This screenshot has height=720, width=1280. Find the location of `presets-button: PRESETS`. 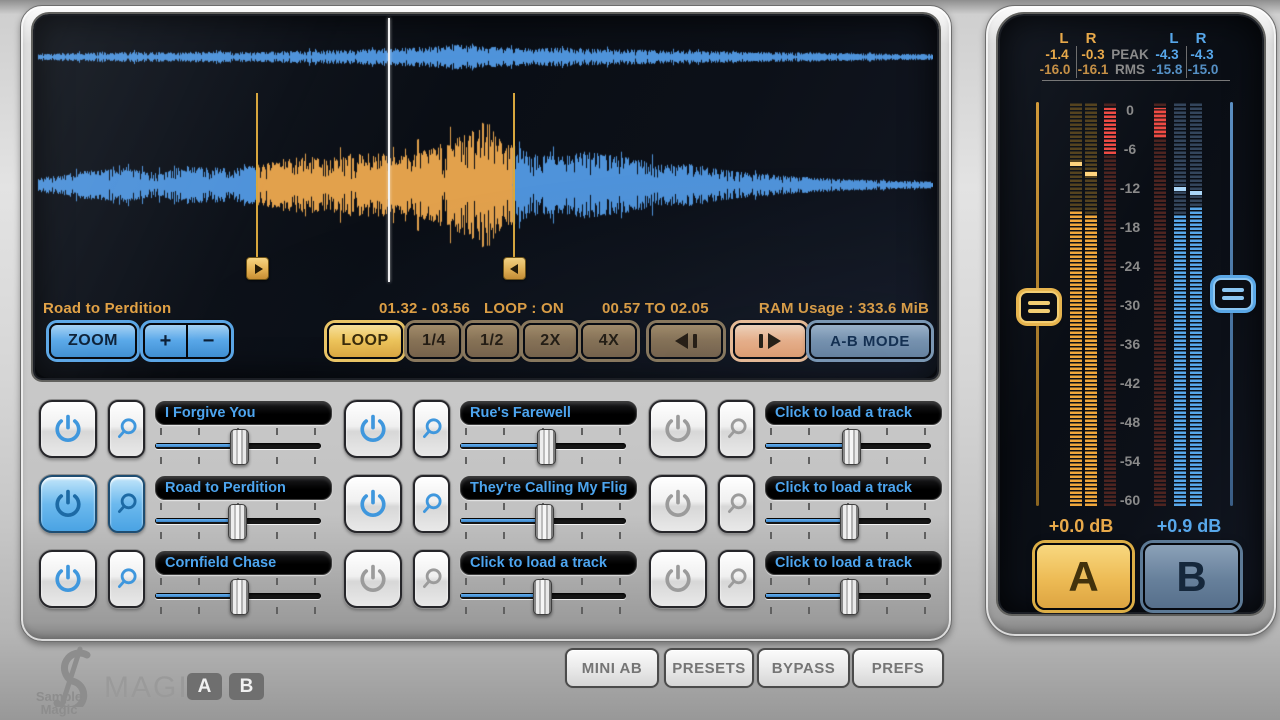

presets-button: PRESETS is located at coordinates (709, 668).